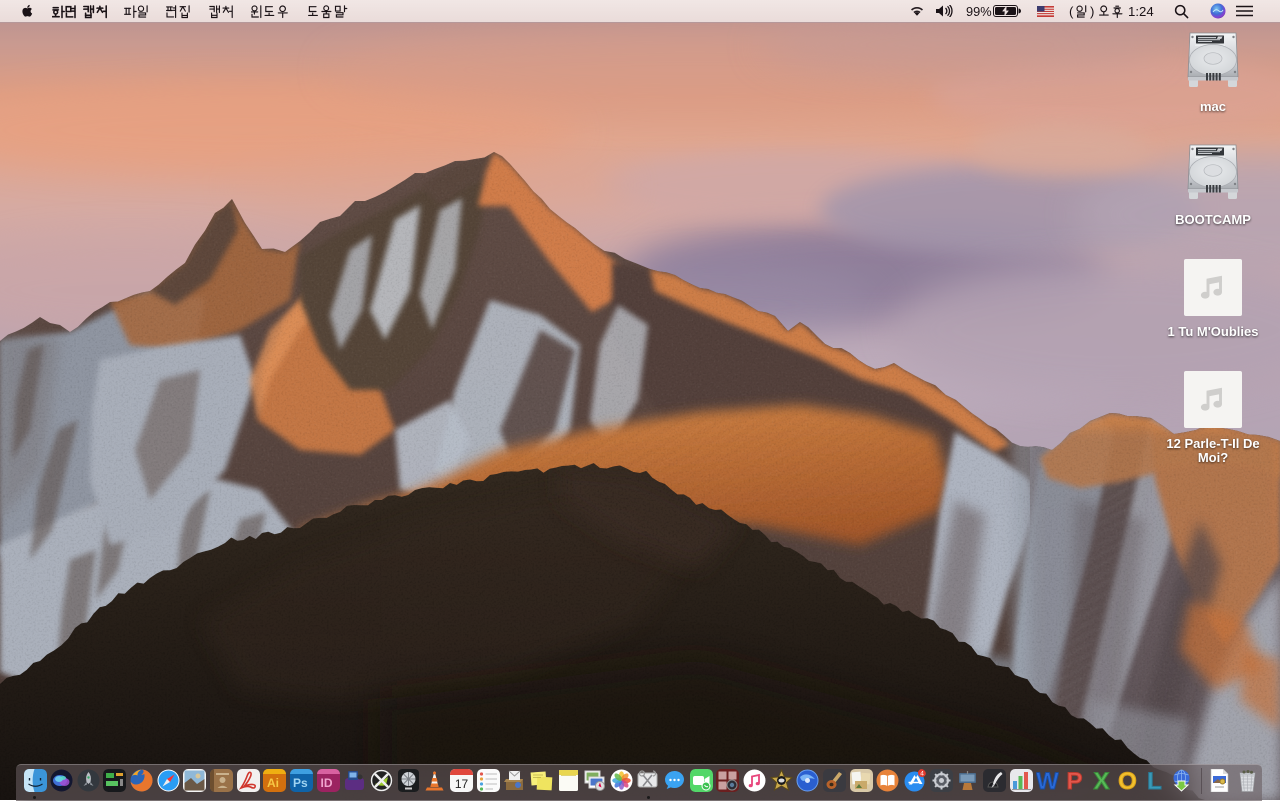  Describe the element at coordinates (326, 783) in the screenshot. I see `svg-text: ID` at that location.